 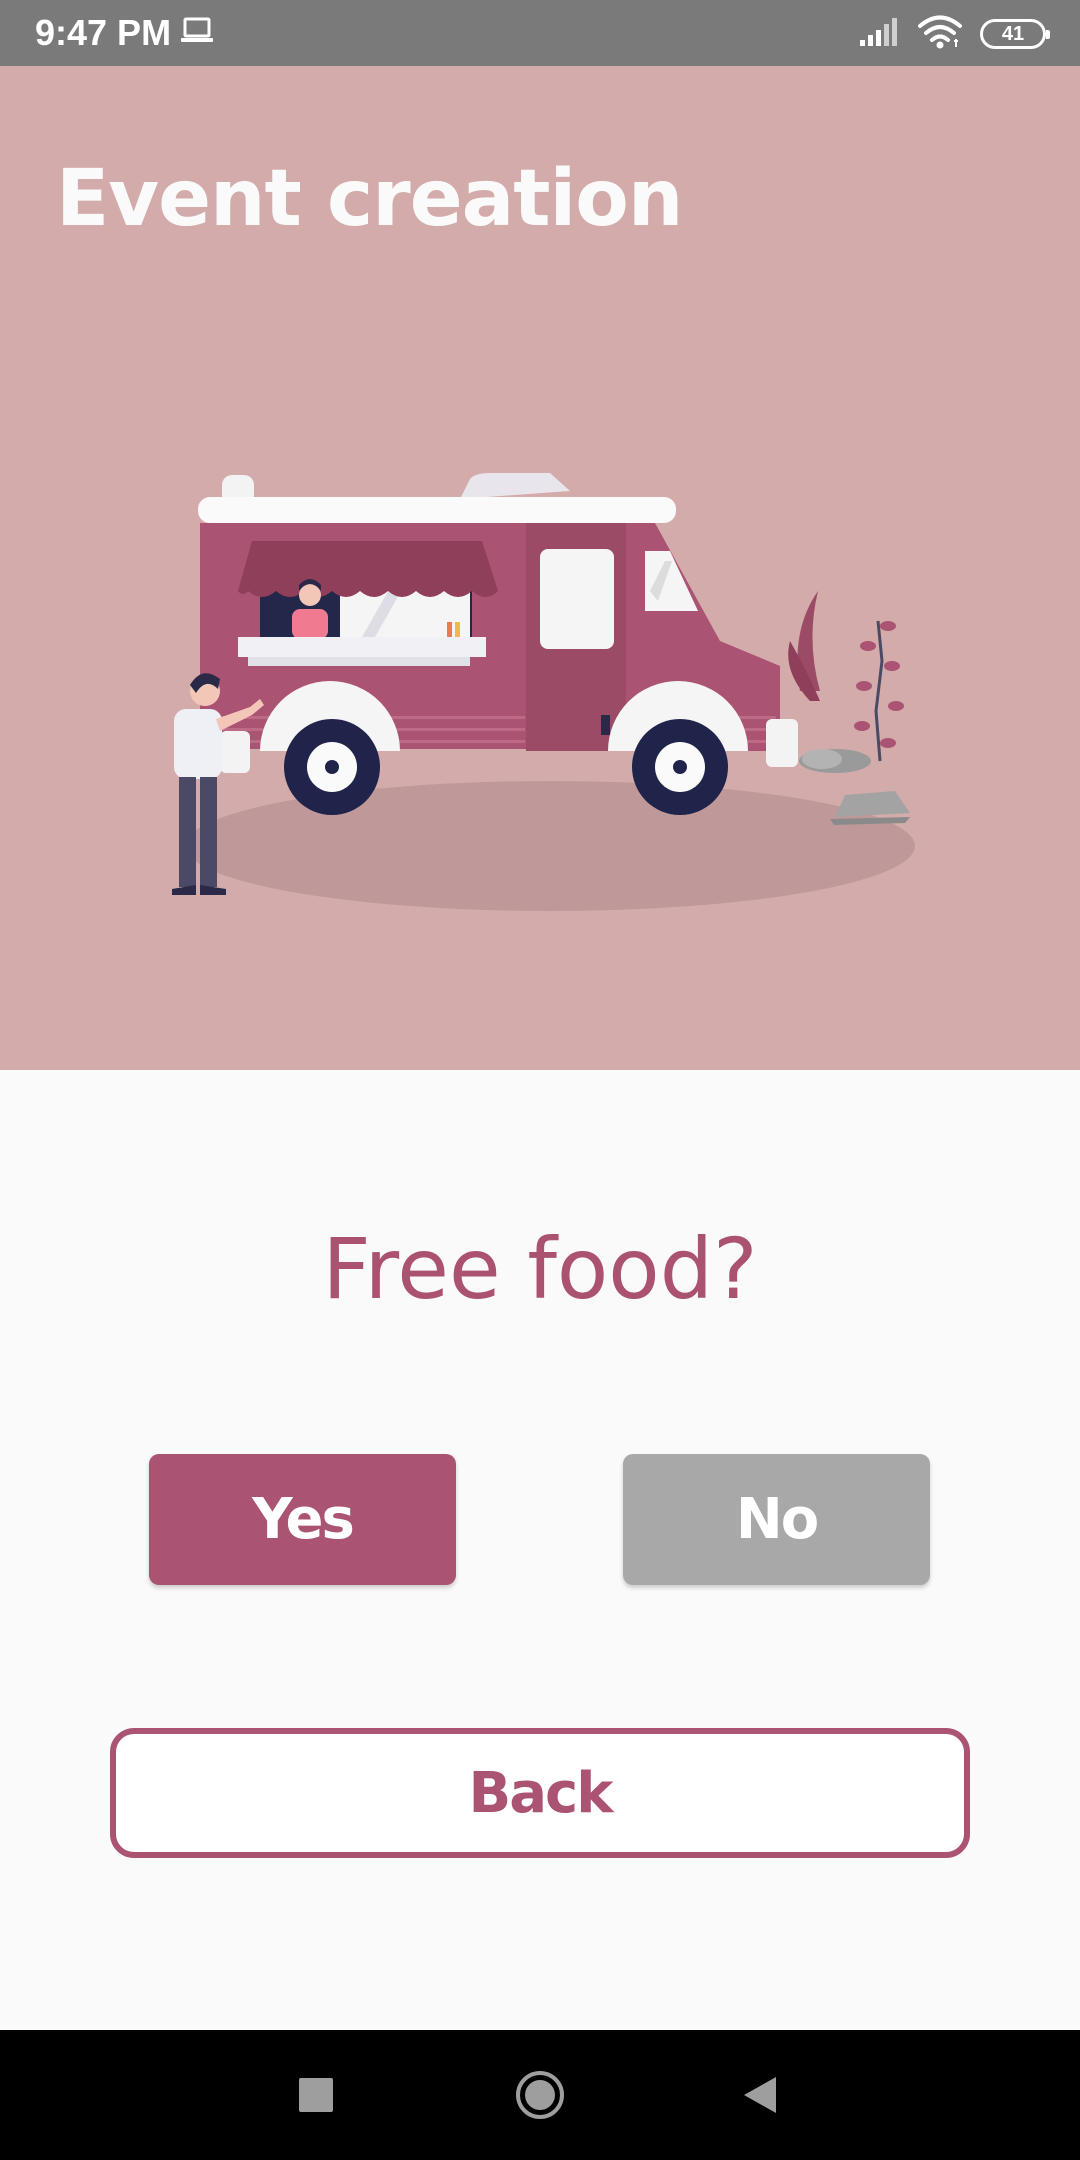 I want to click on navigation-bar, so click(x=540, y=2095).